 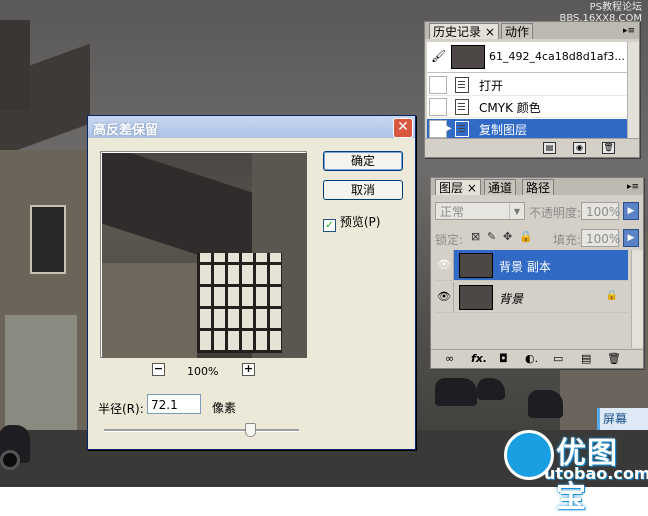 What do you see at coordinates (239, 303) in the screenshot?
I see `preview-timber-frame` at bounding box center [239, 303].